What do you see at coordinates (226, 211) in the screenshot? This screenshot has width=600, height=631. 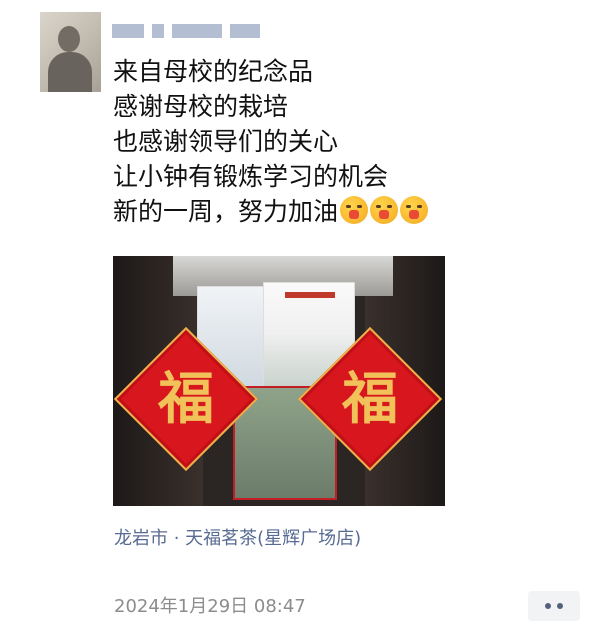 I see `post-line: 新的一周，努力加油` at bounding box center [226, 211].